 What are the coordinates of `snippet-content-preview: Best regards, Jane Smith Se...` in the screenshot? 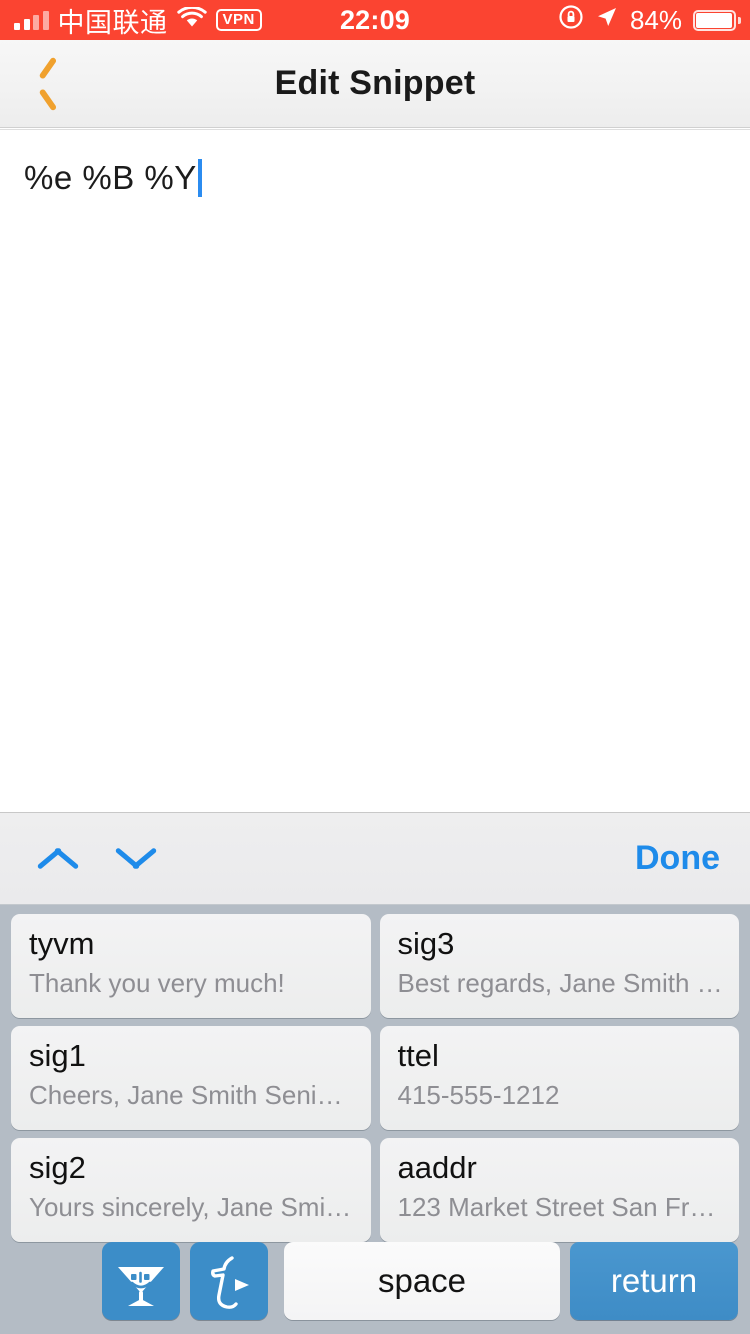 It's located at (560, 982).